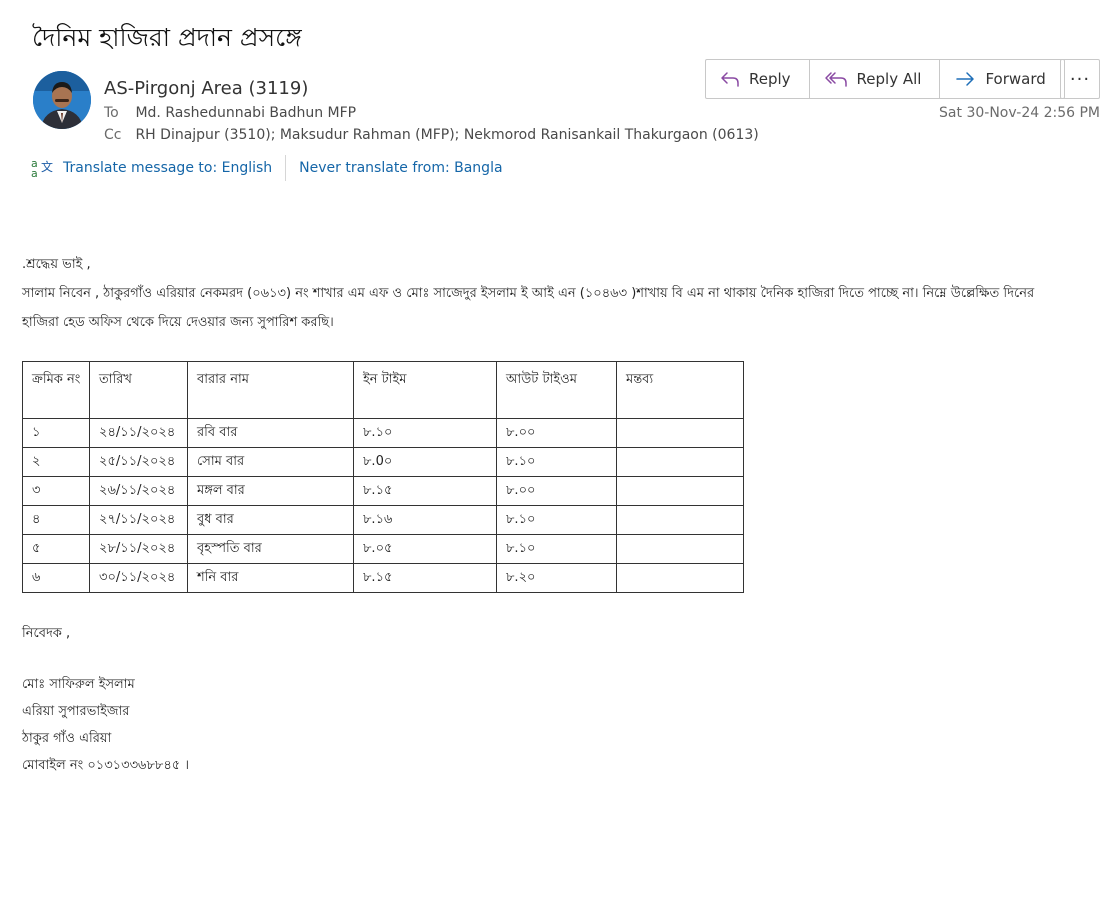  I want to click on never-translate-link: Never translate from: Bangla, so click(400, 168).